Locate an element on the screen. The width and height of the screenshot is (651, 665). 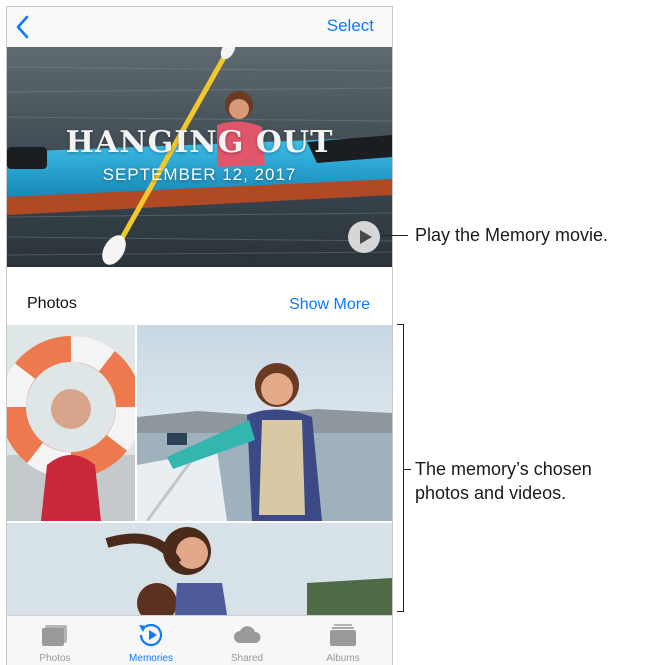
play-callout-text: Play the Memory movie. is located at coordinates (512, 235).